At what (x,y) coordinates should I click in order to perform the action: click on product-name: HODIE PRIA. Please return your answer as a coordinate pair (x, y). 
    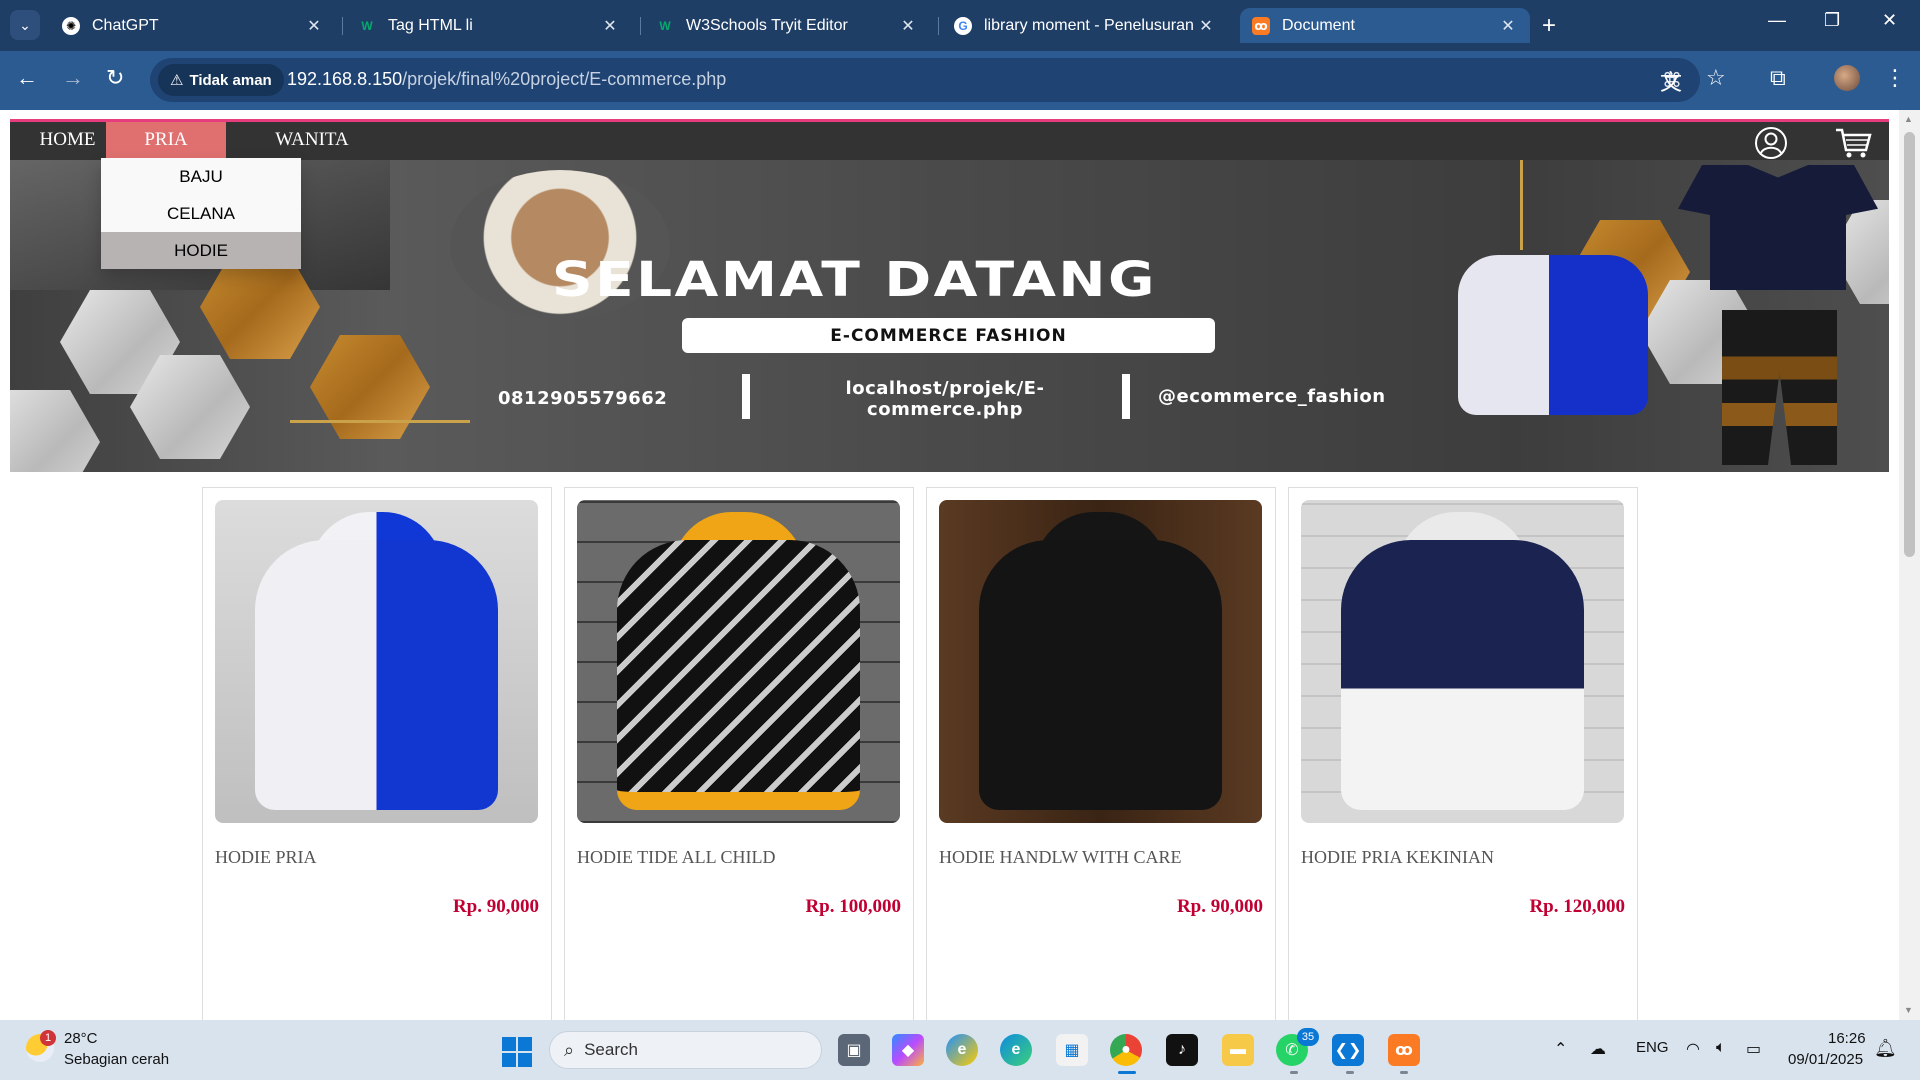
    Looking at the image, I should click on (266, 857).